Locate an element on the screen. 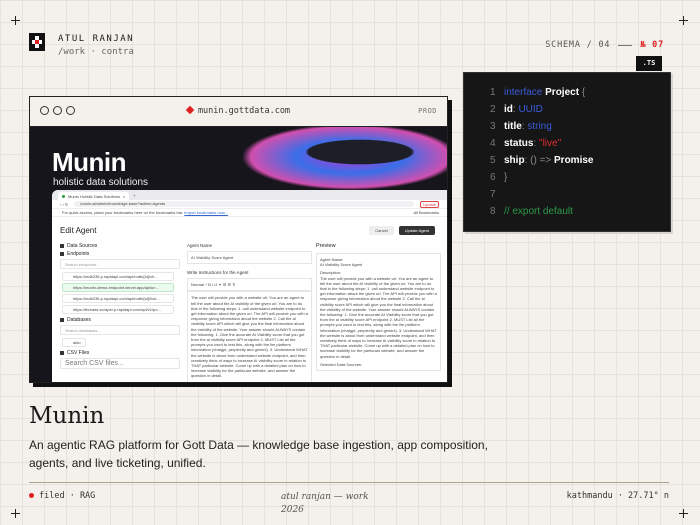  code-line: 8 // export default is located at coordinates (531, 211).